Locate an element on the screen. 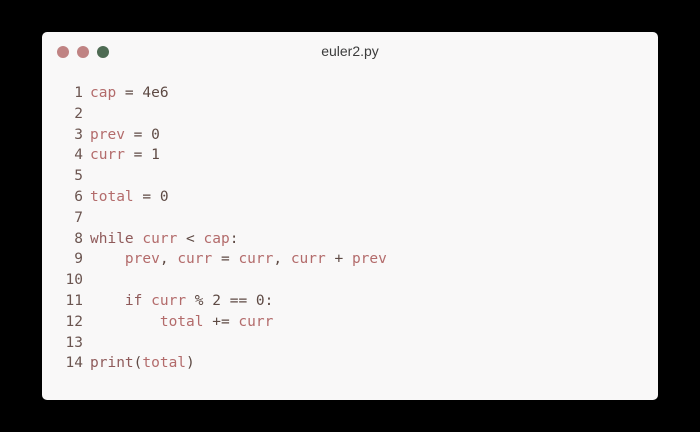  code-line: 2 is located at coordinates (350, 114).